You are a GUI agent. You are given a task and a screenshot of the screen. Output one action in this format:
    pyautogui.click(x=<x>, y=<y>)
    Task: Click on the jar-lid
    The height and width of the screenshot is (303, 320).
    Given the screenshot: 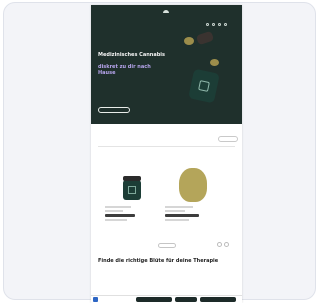 What is the action you would take?
    pyautogui.click(x=132, y=178)
    